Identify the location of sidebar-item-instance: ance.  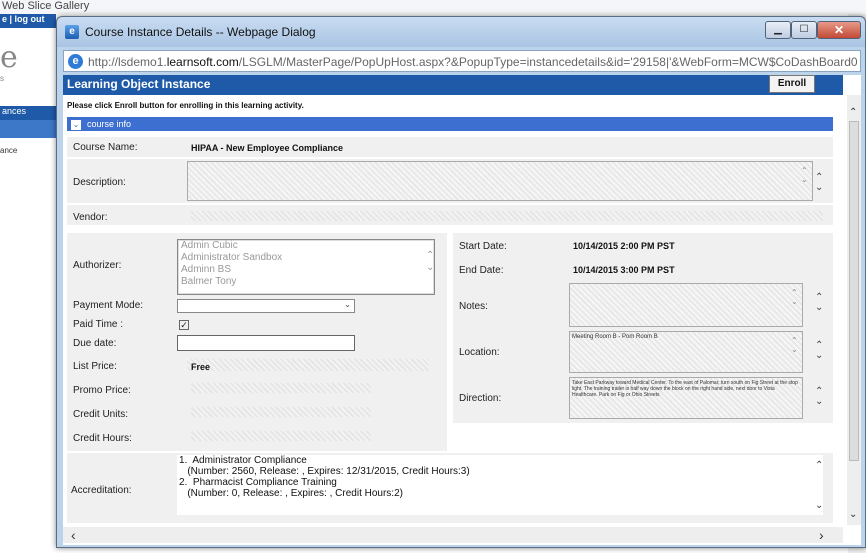
(8, 150).